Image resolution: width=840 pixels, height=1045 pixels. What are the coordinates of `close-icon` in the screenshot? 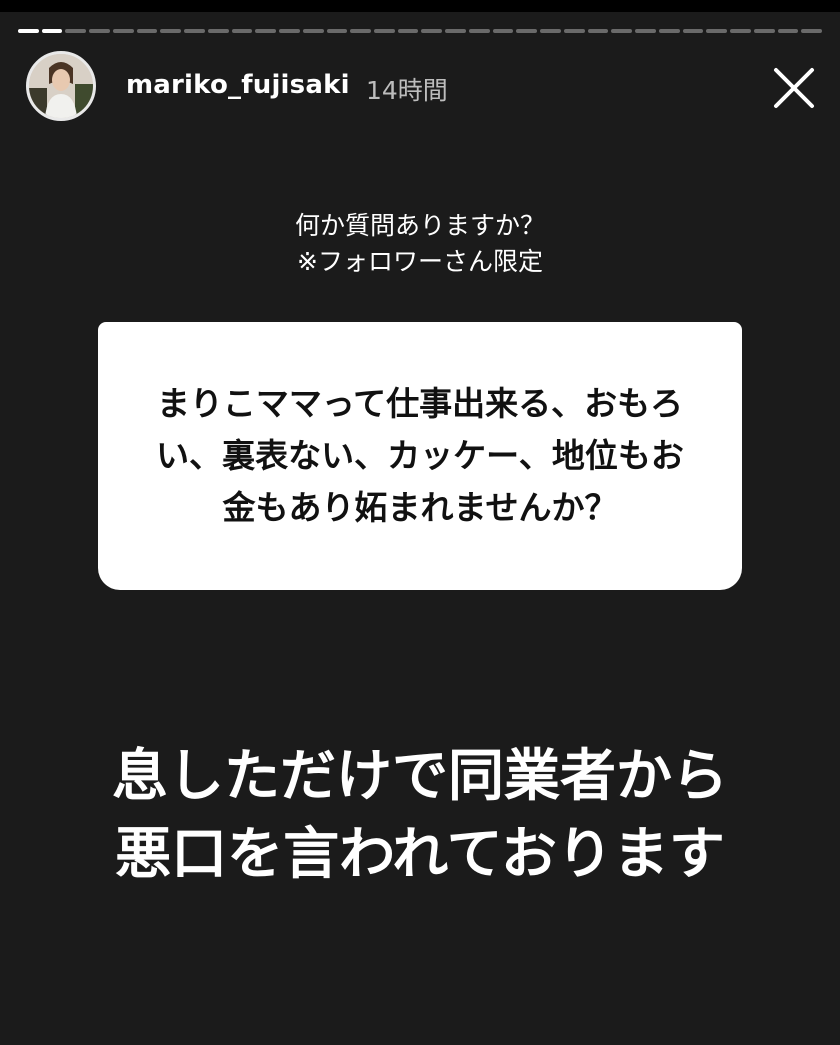 It's located at (794, 88).